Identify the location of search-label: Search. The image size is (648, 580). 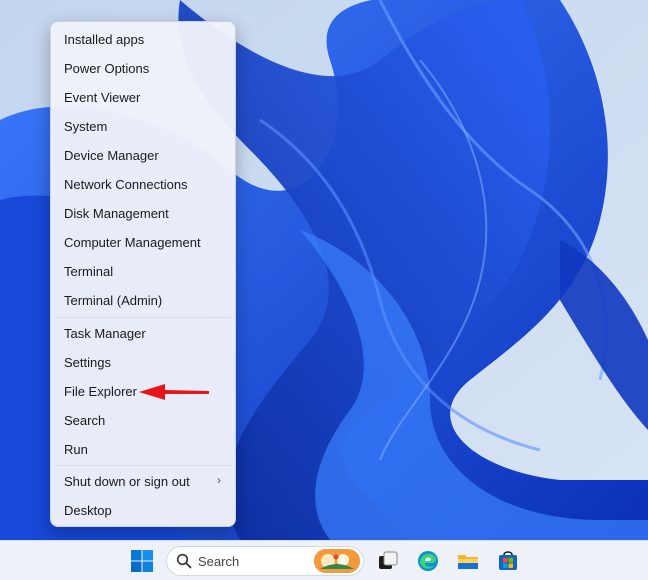
(219, 561).